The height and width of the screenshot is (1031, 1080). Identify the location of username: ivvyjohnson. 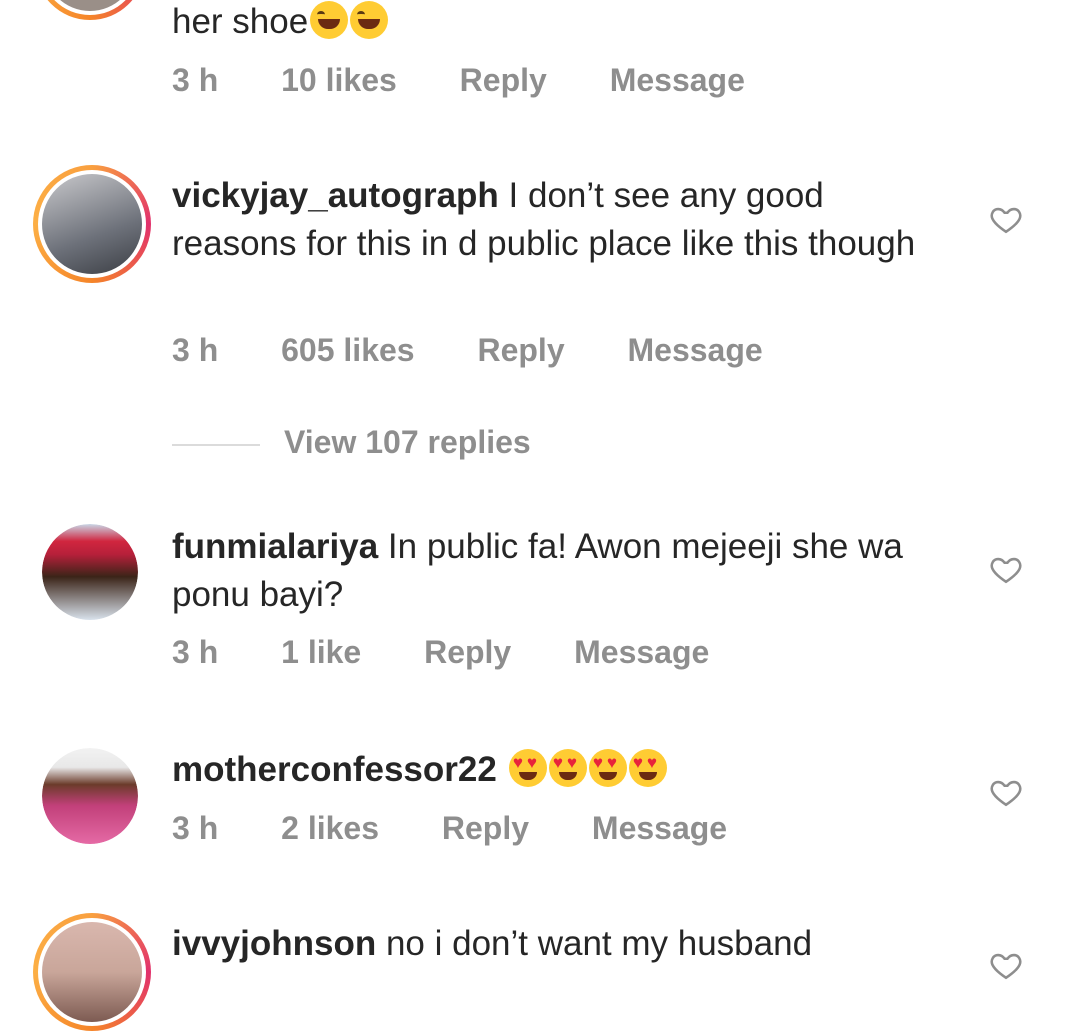
(274, 943).